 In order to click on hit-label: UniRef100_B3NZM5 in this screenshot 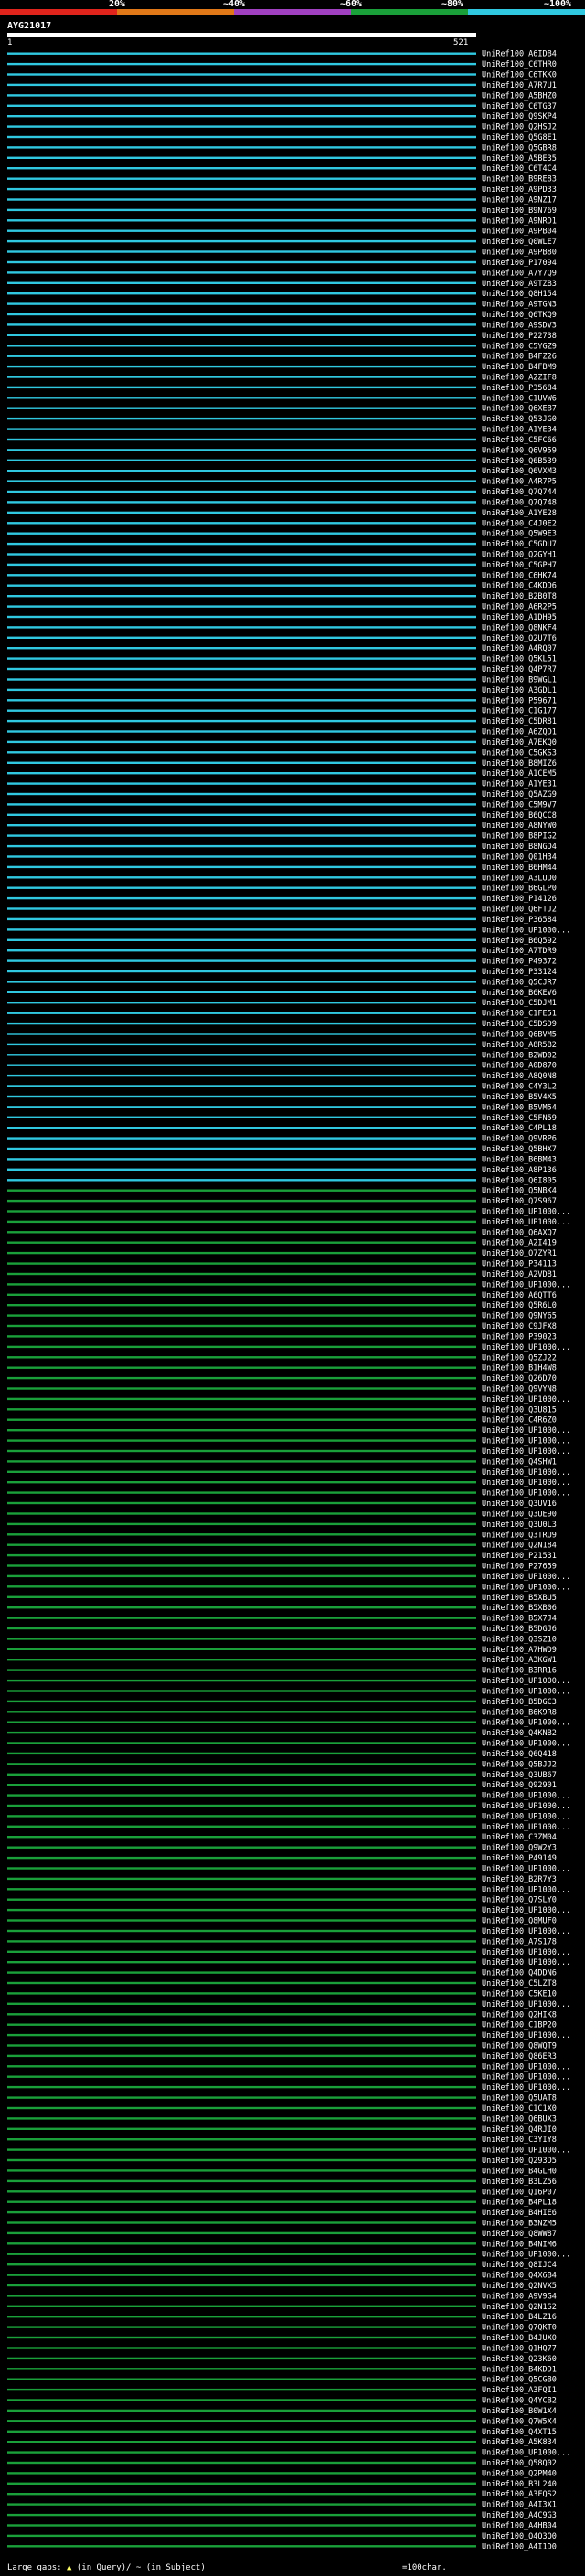, I will do `click(519, 2224)`.